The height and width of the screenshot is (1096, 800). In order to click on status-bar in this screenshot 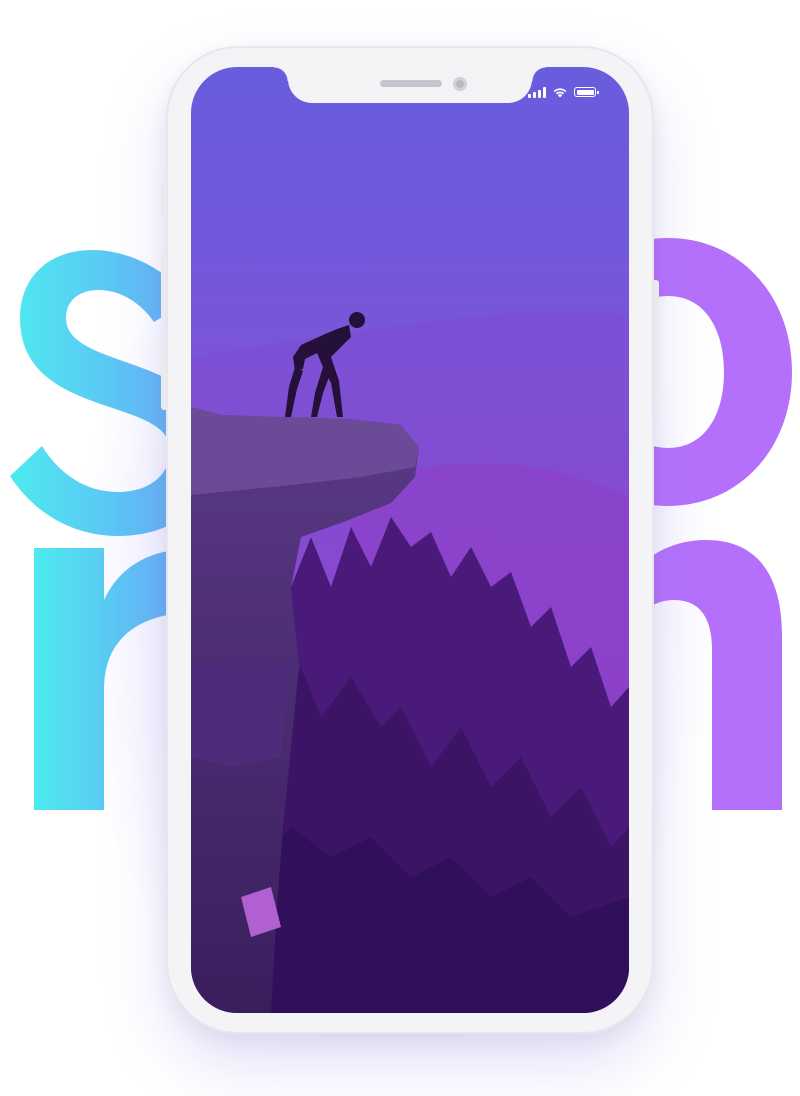, I will do `click(563, 92)`.